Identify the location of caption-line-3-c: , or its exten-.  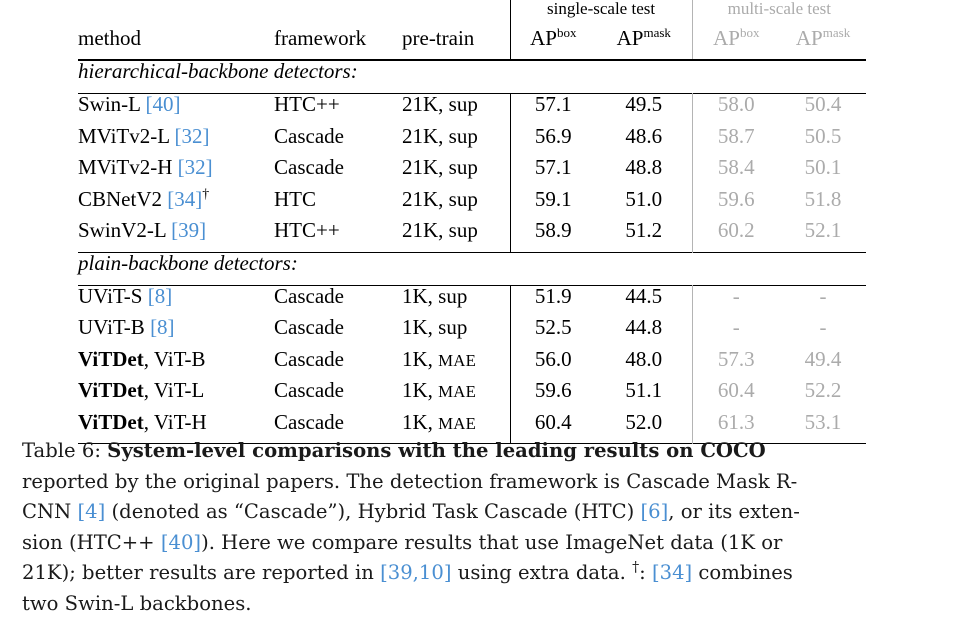
(734, 511).